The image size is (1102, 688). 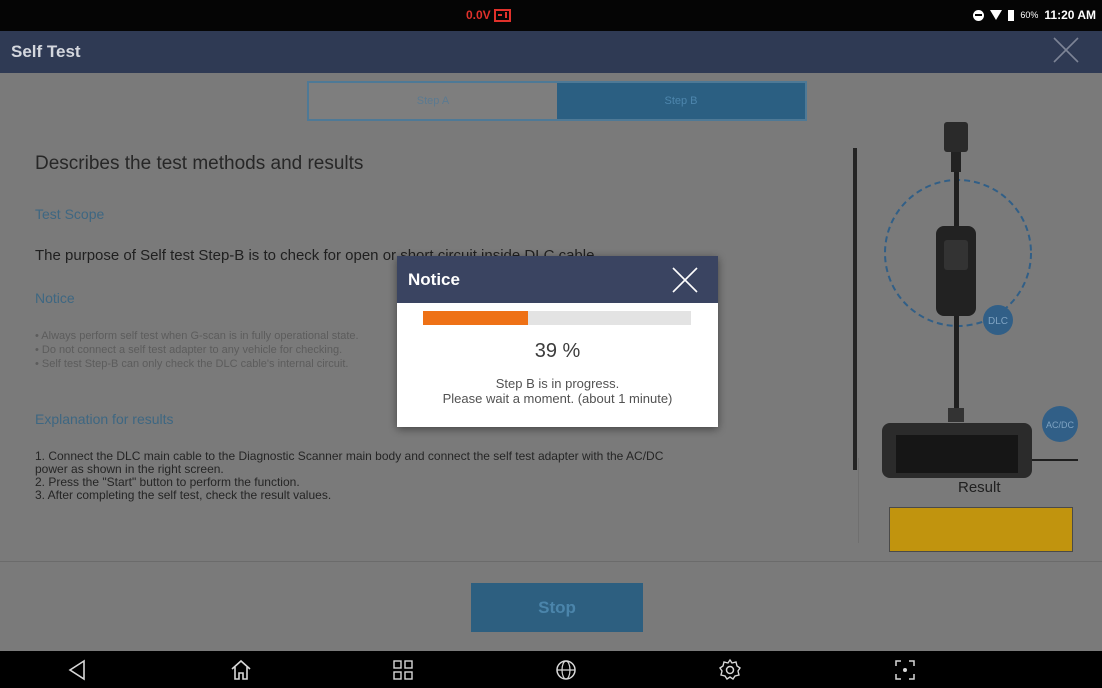 I want to click on battery-icon, so click(x=1011, y=15).